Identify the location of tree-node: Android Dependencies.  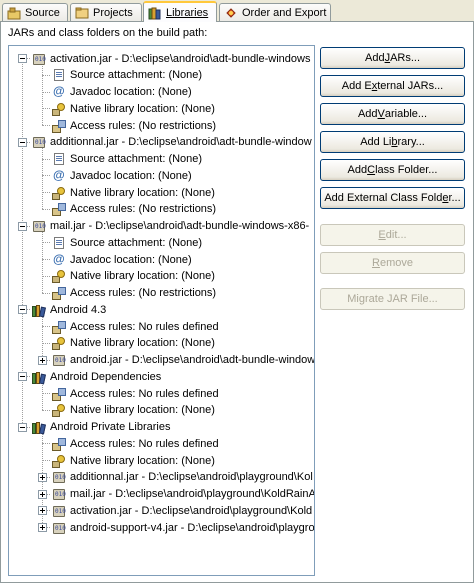
(161, 376).